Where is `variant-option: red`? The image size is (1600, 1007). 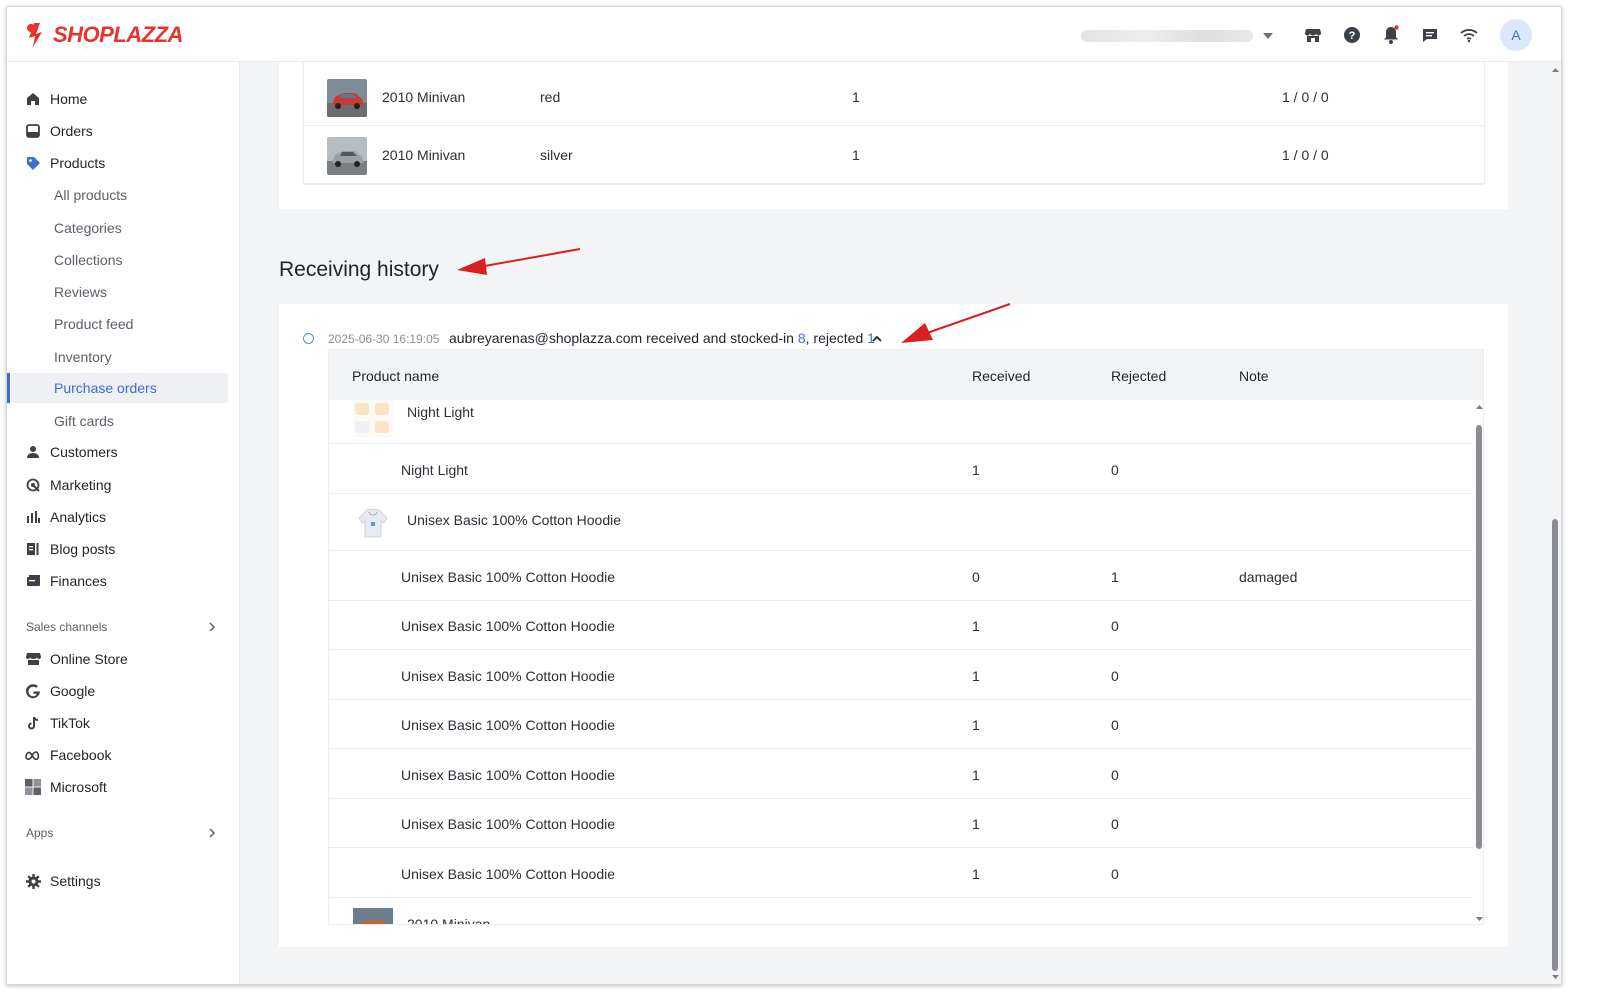
variant-option: red is located at coordinates (550, 97).